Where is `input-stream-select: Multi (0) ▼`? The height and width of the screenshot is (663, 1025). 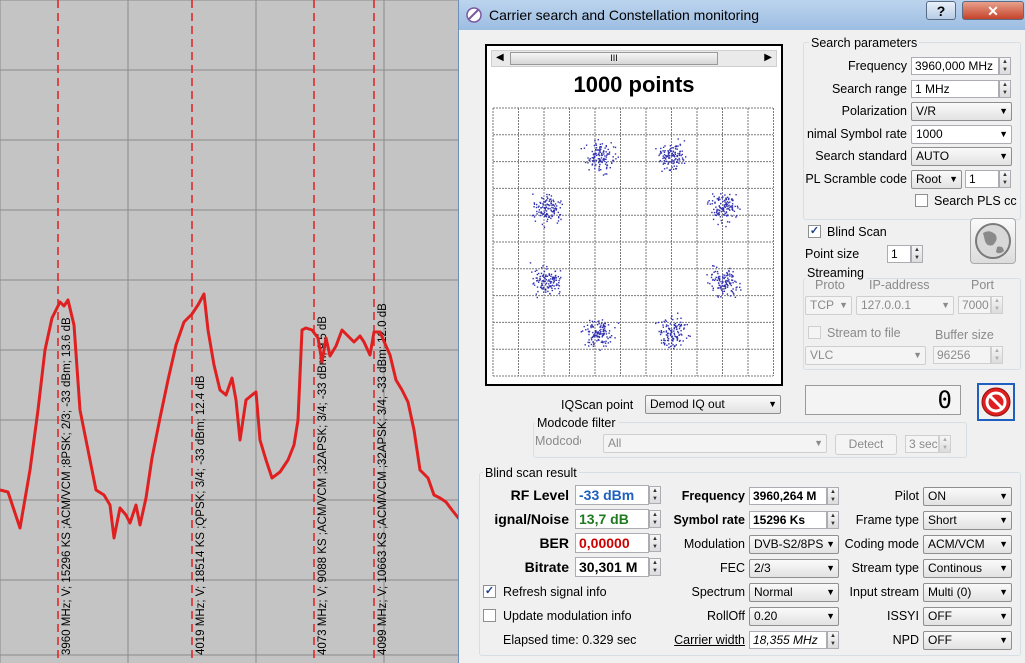
input-stream-select: Multi (0) ▼ is located at coordinates (967, 592).